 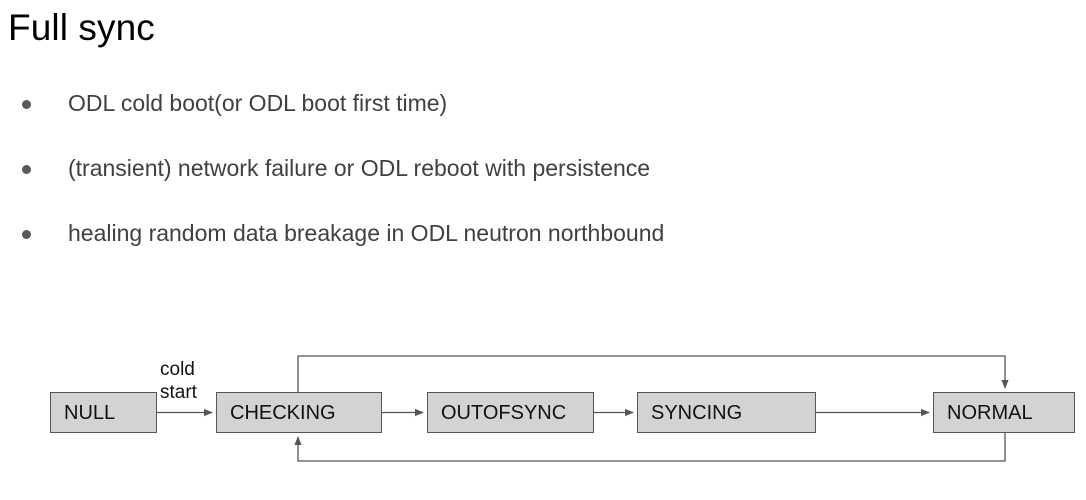 I want to click on state-node-label: NULL, so click(x=90, y=412).